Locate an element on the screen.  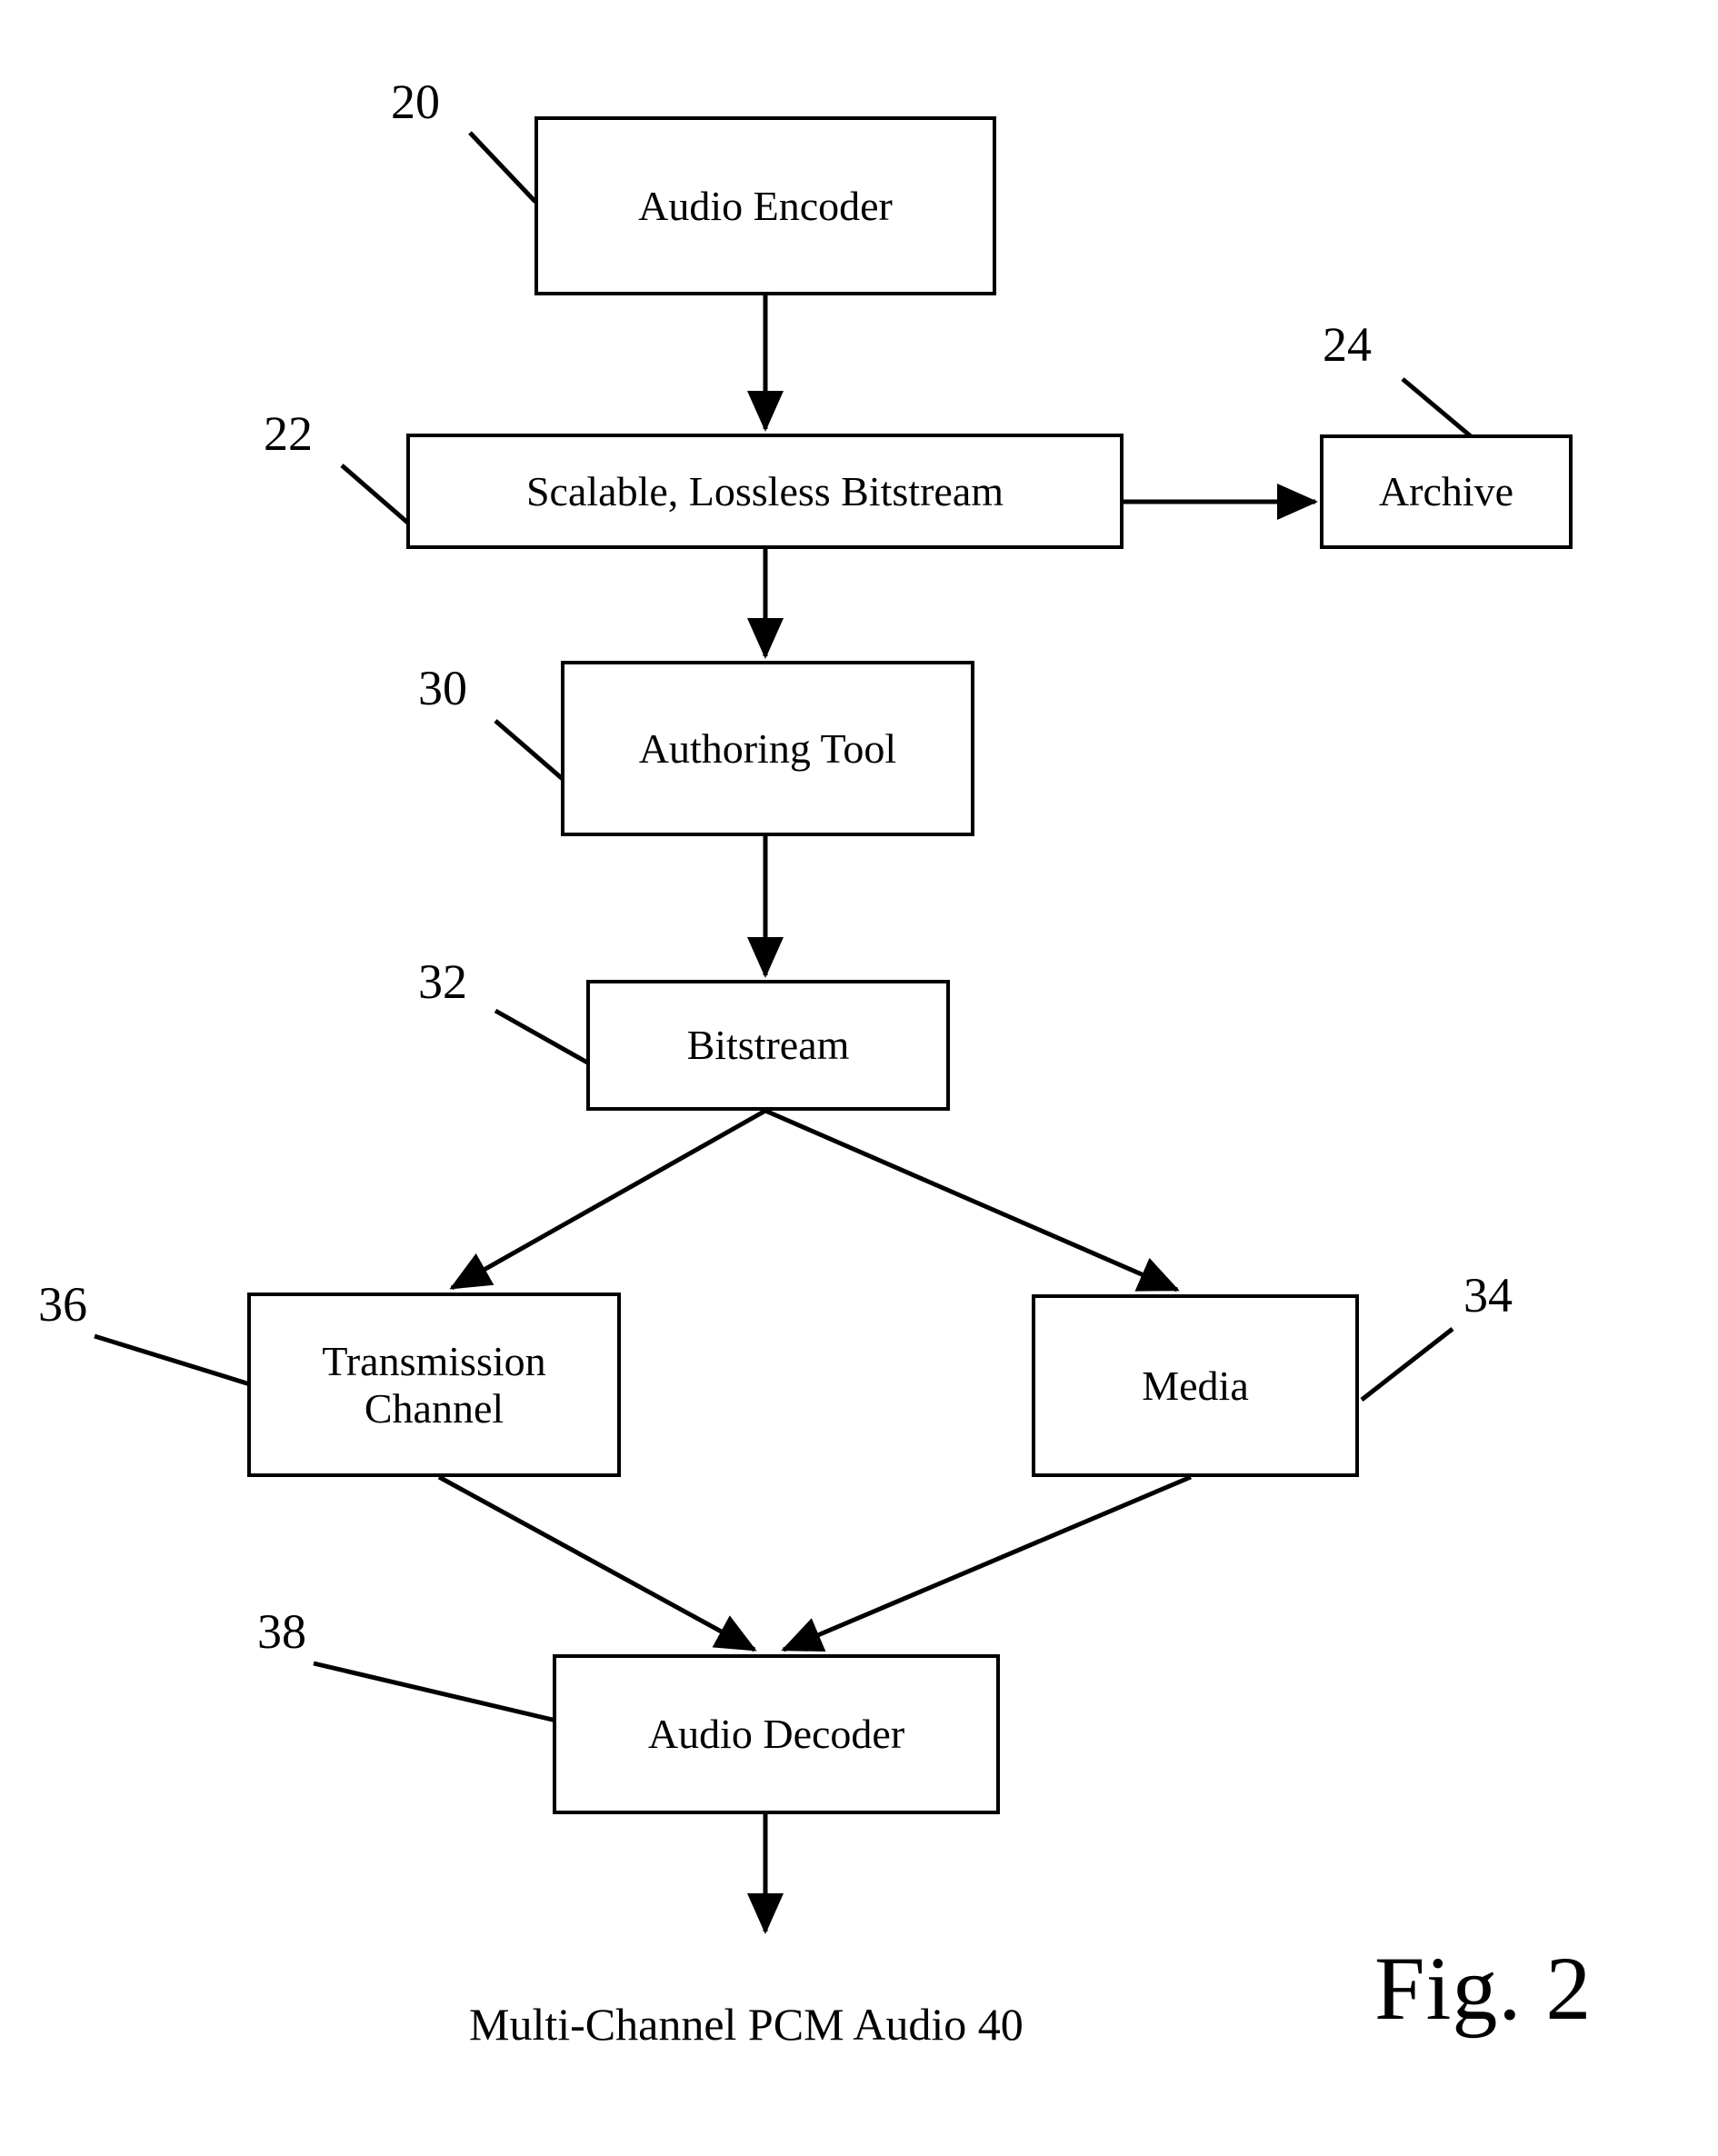
node-bitstream: Bitstream is located at coordinates (768, 1045).